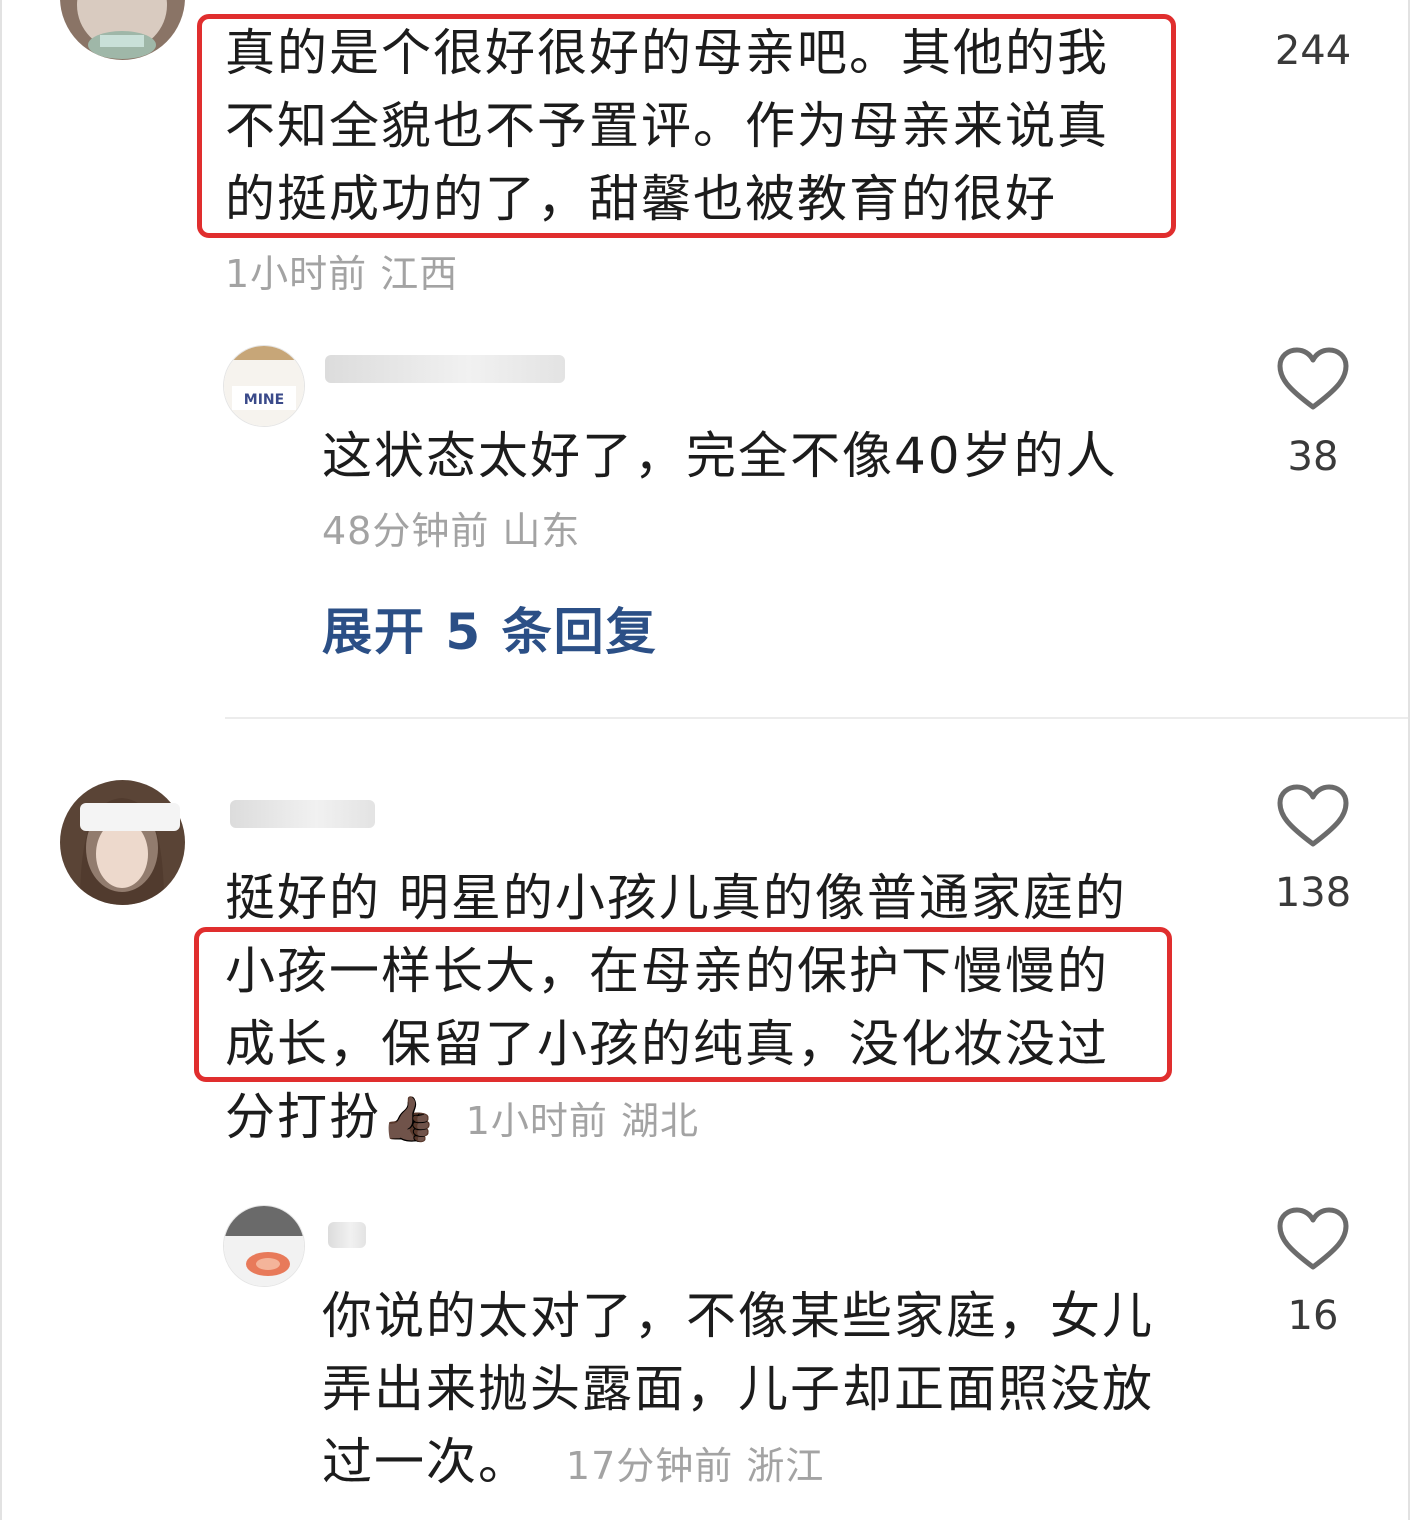  What do you see at coordinates (490, 628) in the screenshot?
I see `expand-replies-button: 展开 5 条回复` at bounding box center [490, 628].